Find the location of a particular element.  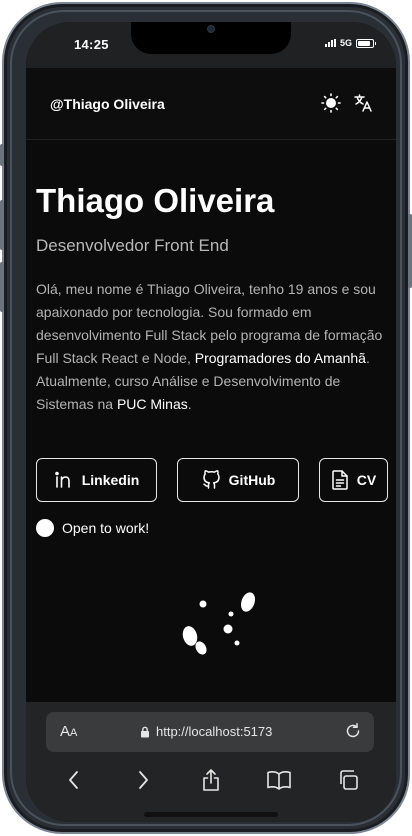

linkedin-label: Linkedin is located at coordinates (110, 480).